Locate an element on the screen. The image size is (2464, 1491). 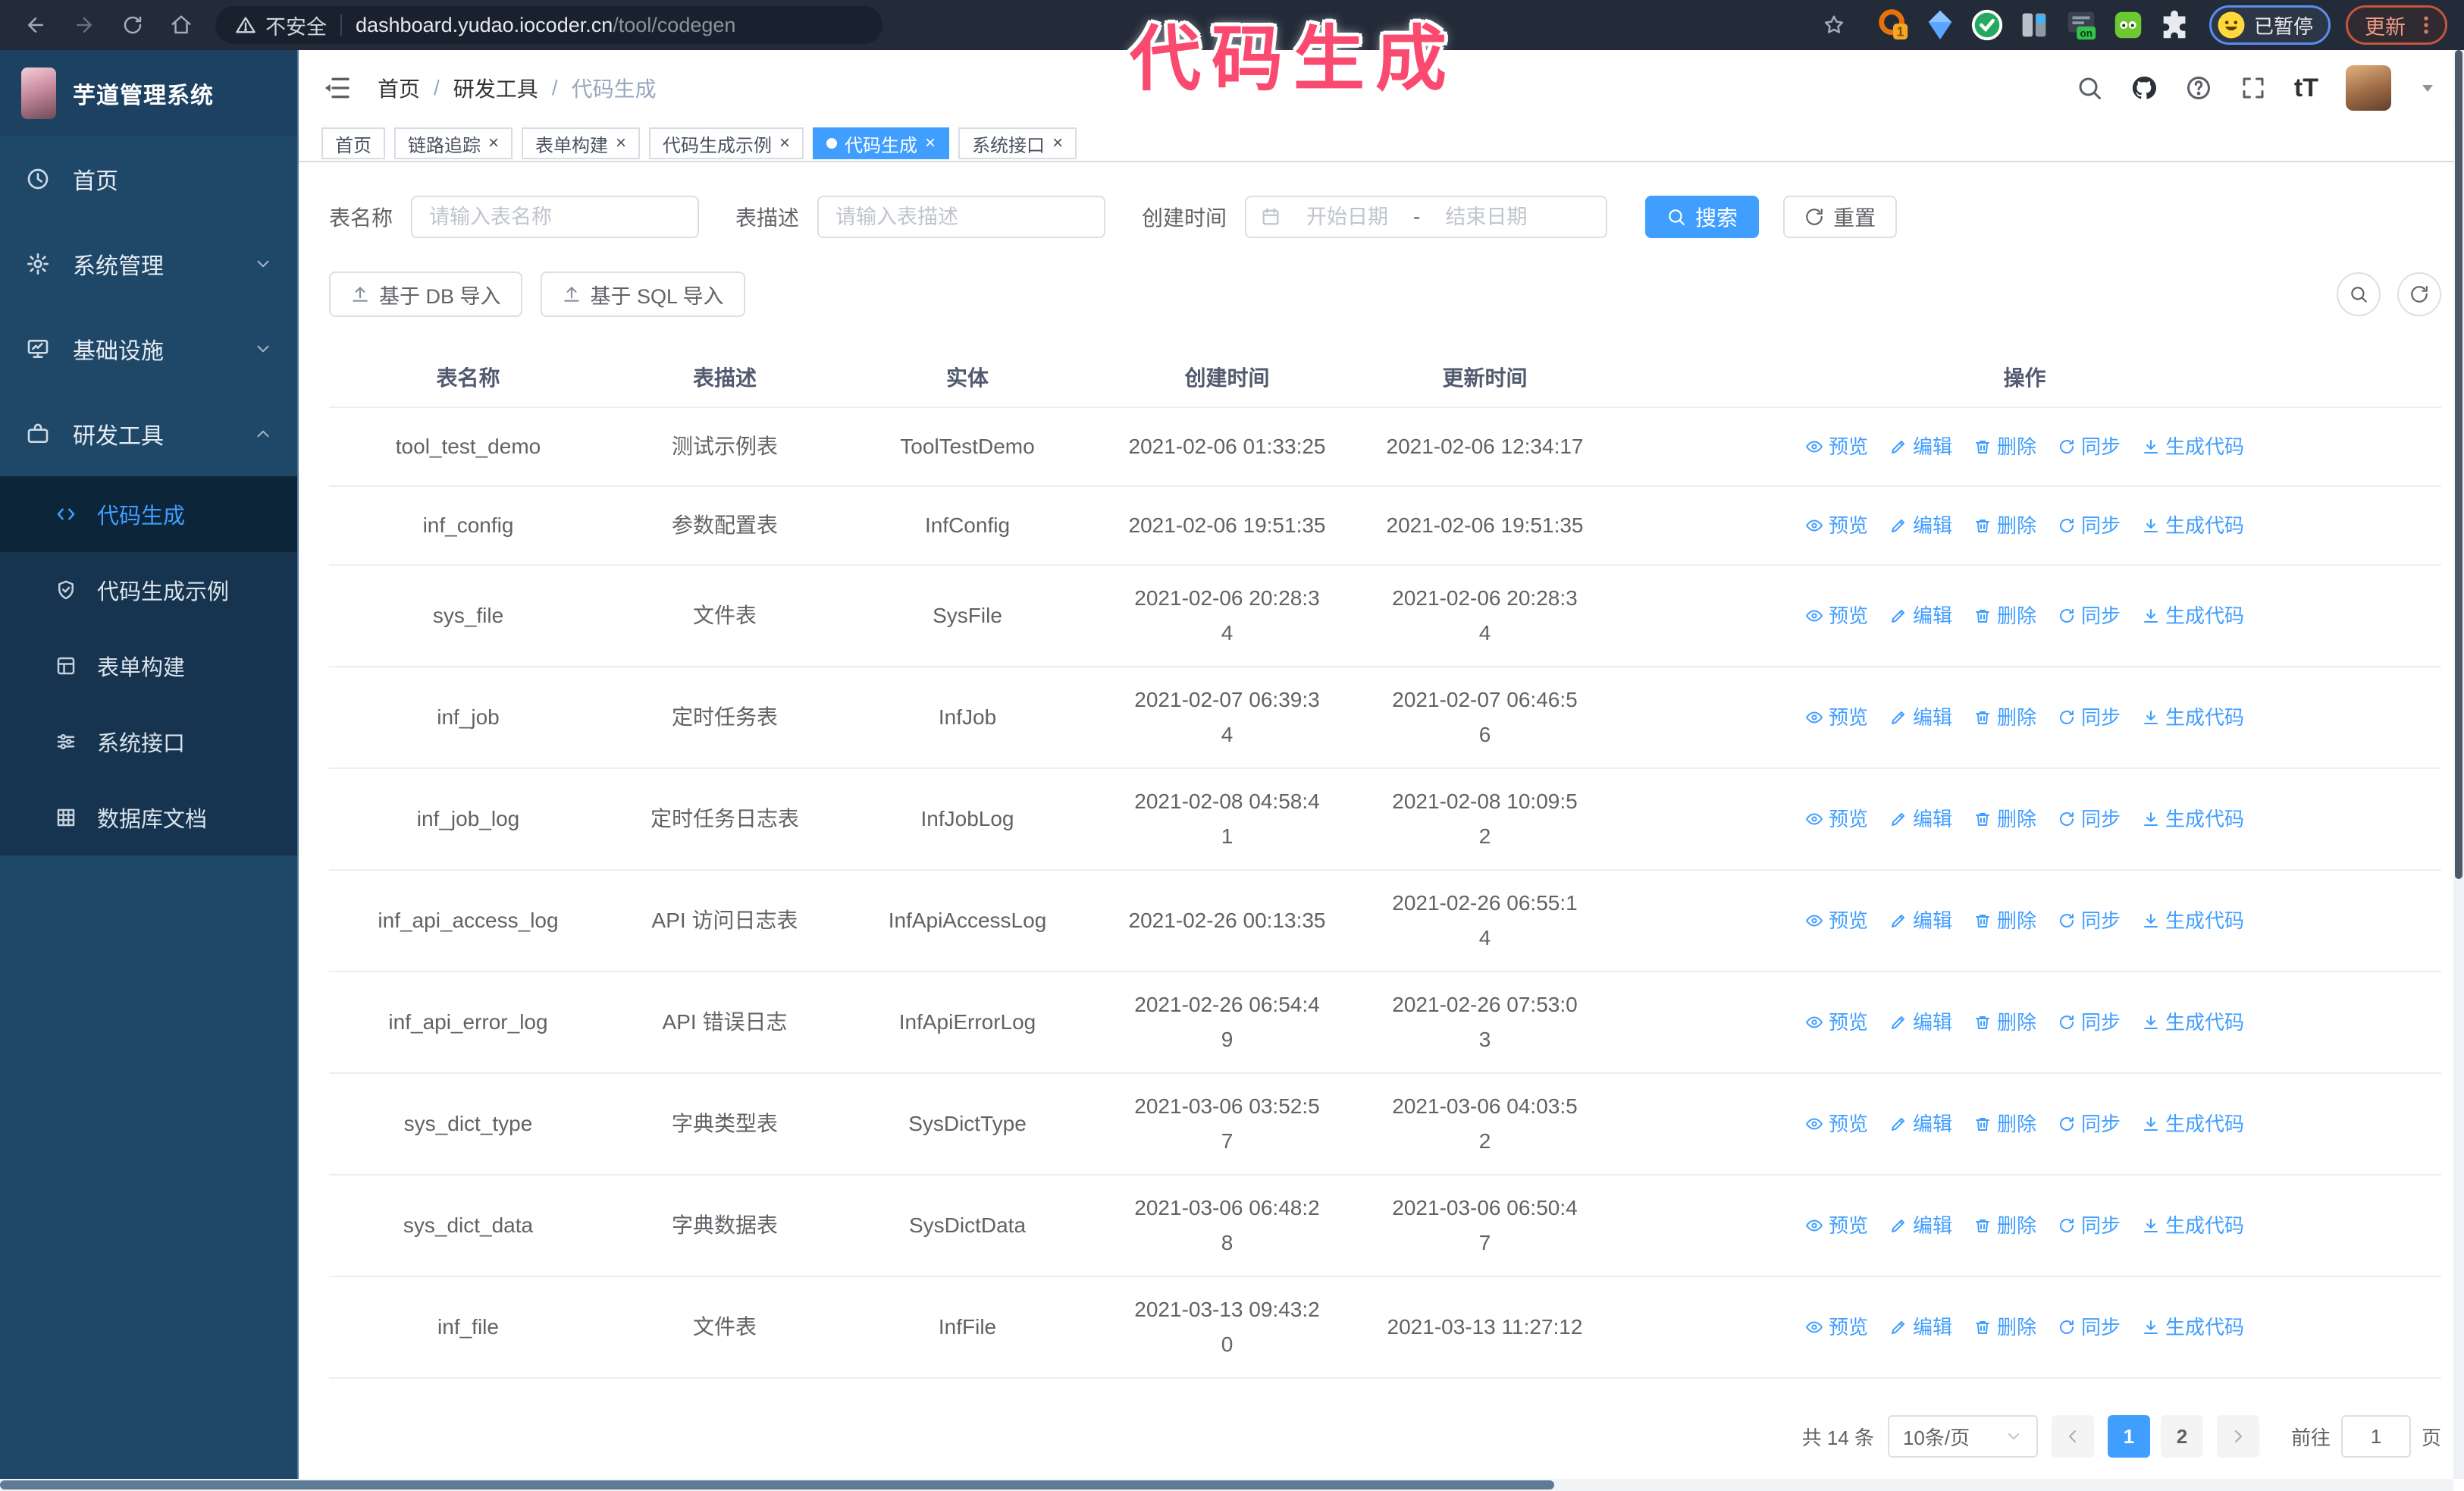
vertical-scrollbar is located at coordinates (2458, 764).